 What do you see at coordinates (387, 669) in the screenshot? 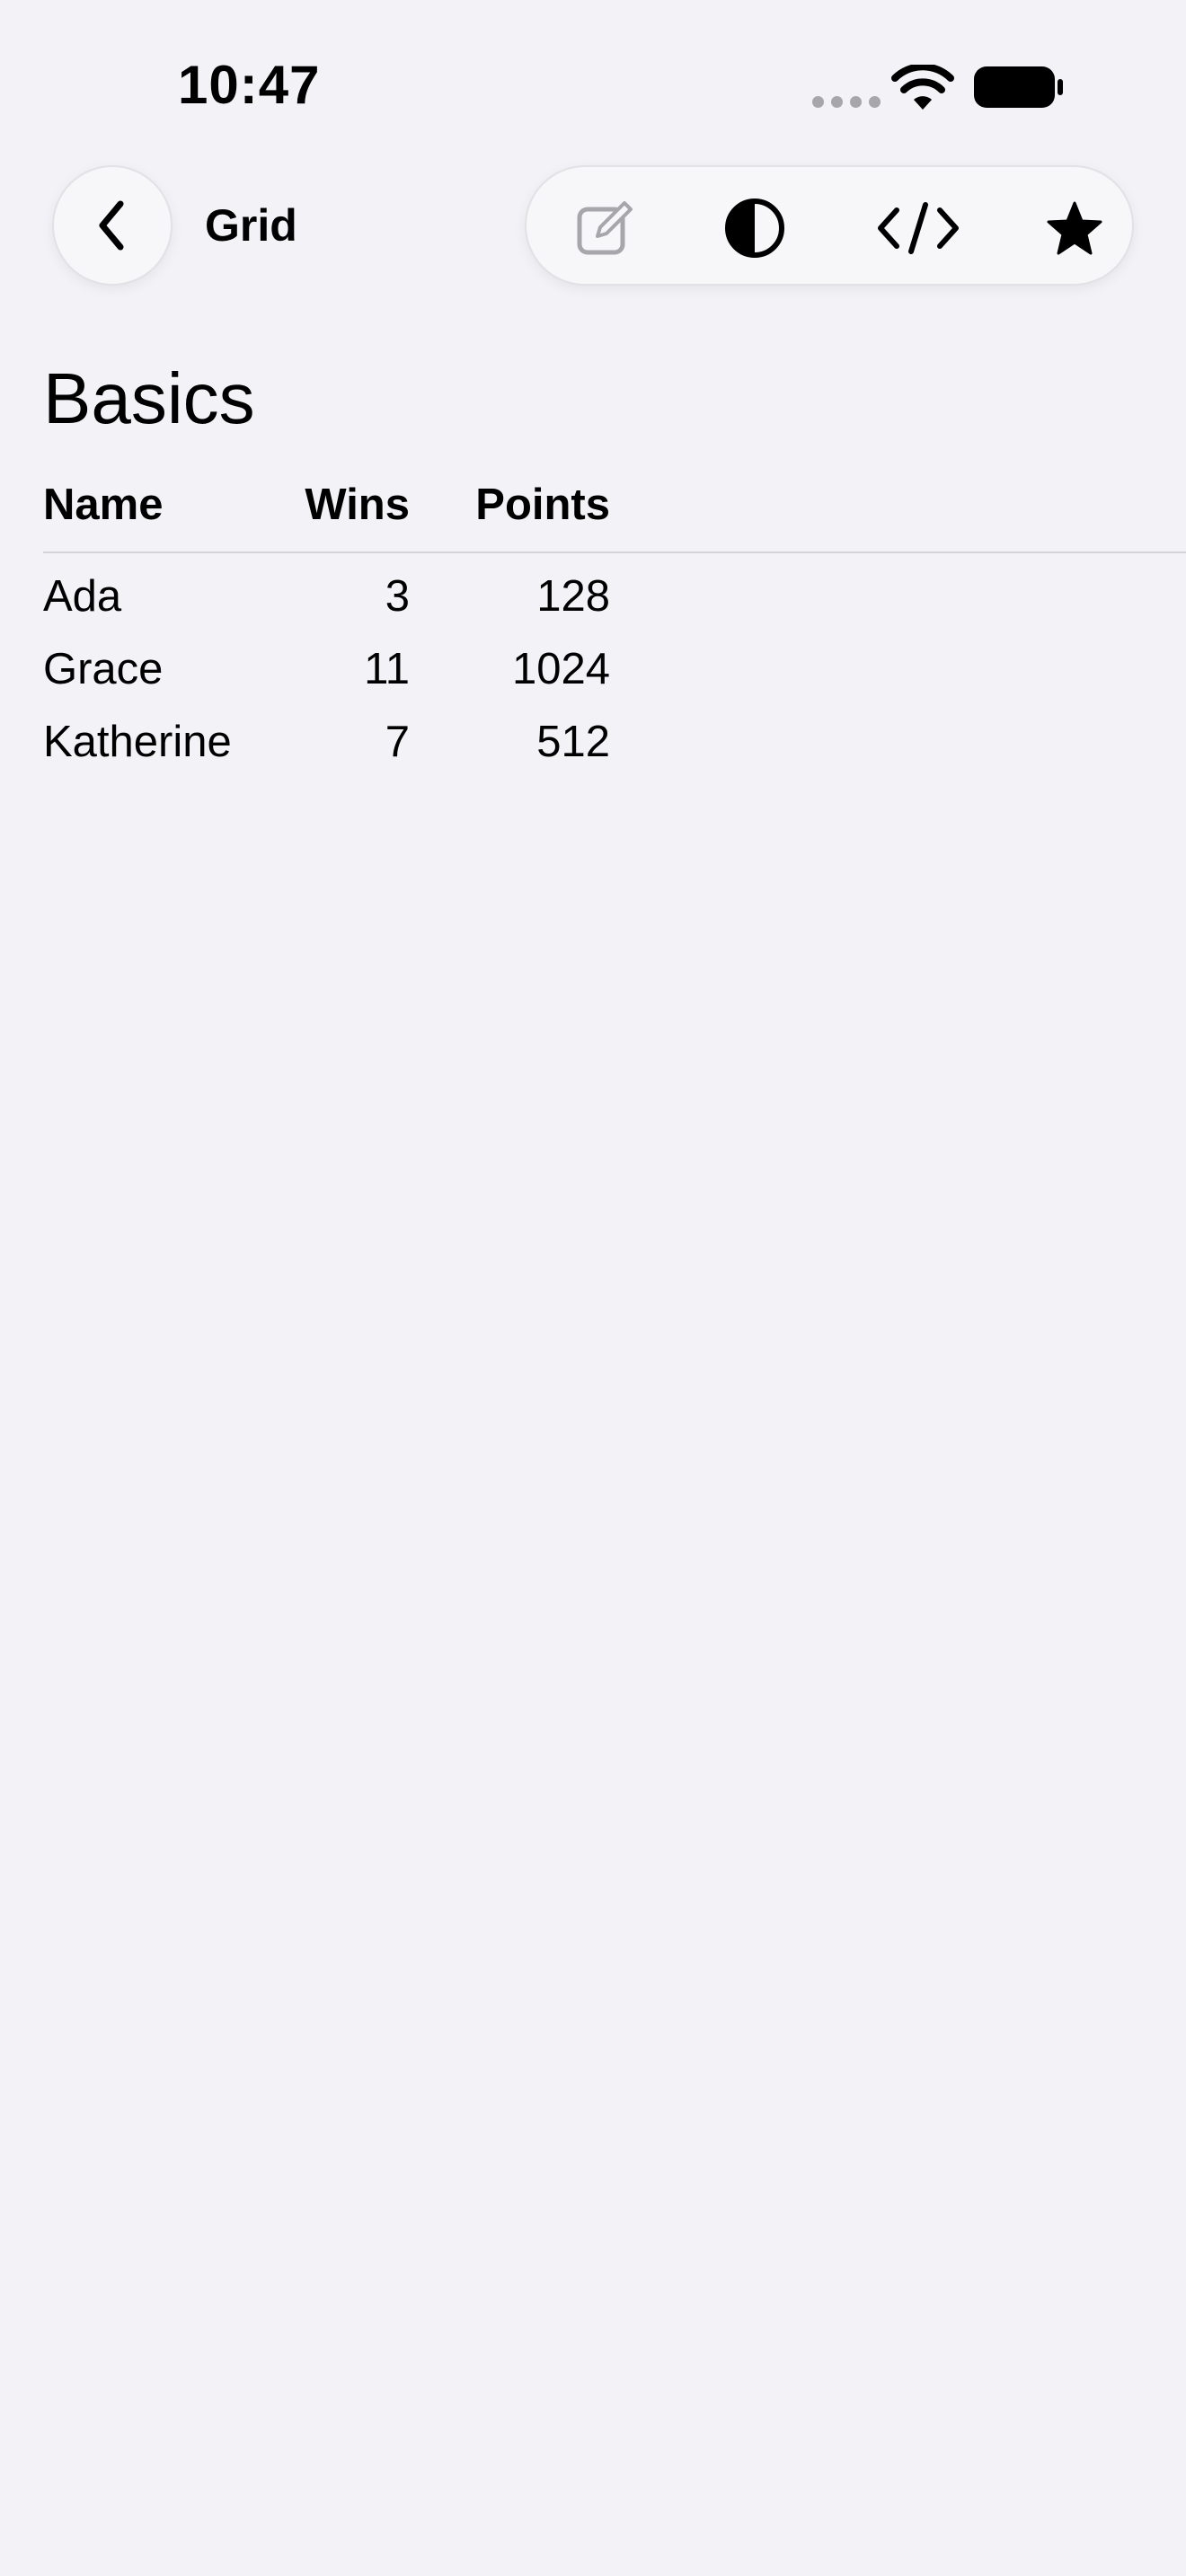
I see `row-wins: 11` at bounding box center [387, 669].